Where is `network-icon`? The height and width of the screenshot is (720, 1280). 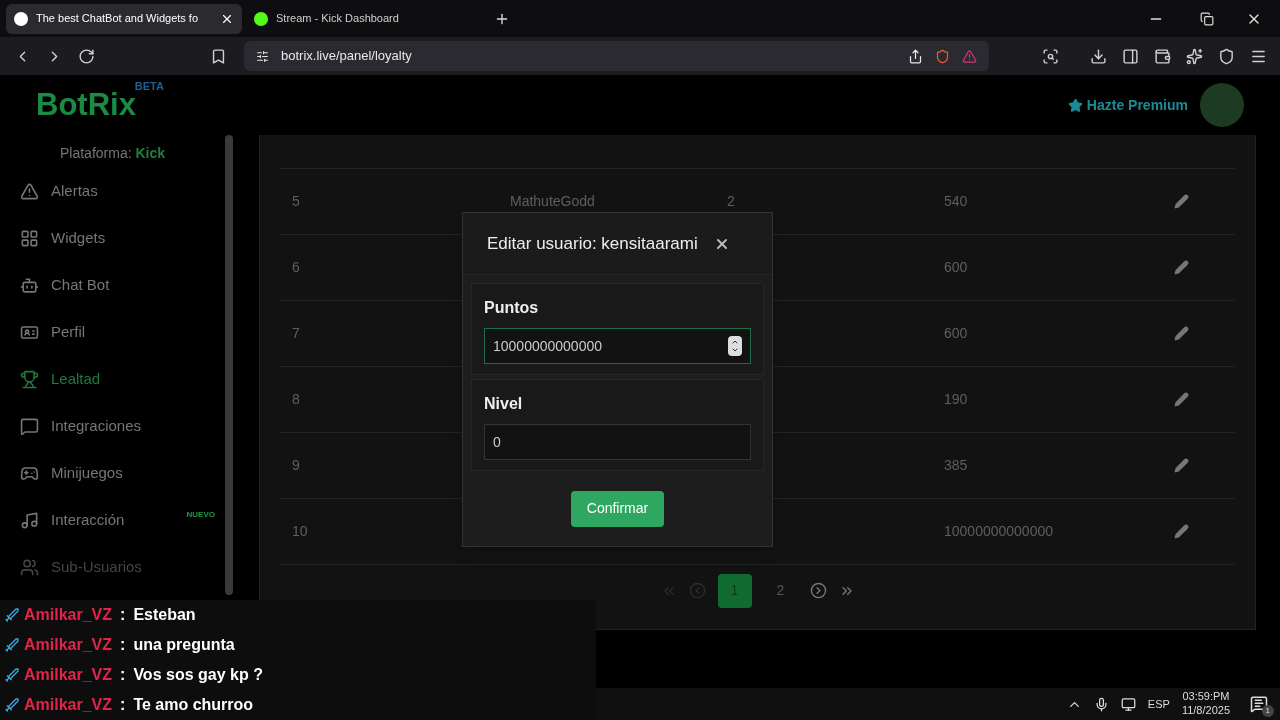 network-icon is located at coordinates (1128, 704).